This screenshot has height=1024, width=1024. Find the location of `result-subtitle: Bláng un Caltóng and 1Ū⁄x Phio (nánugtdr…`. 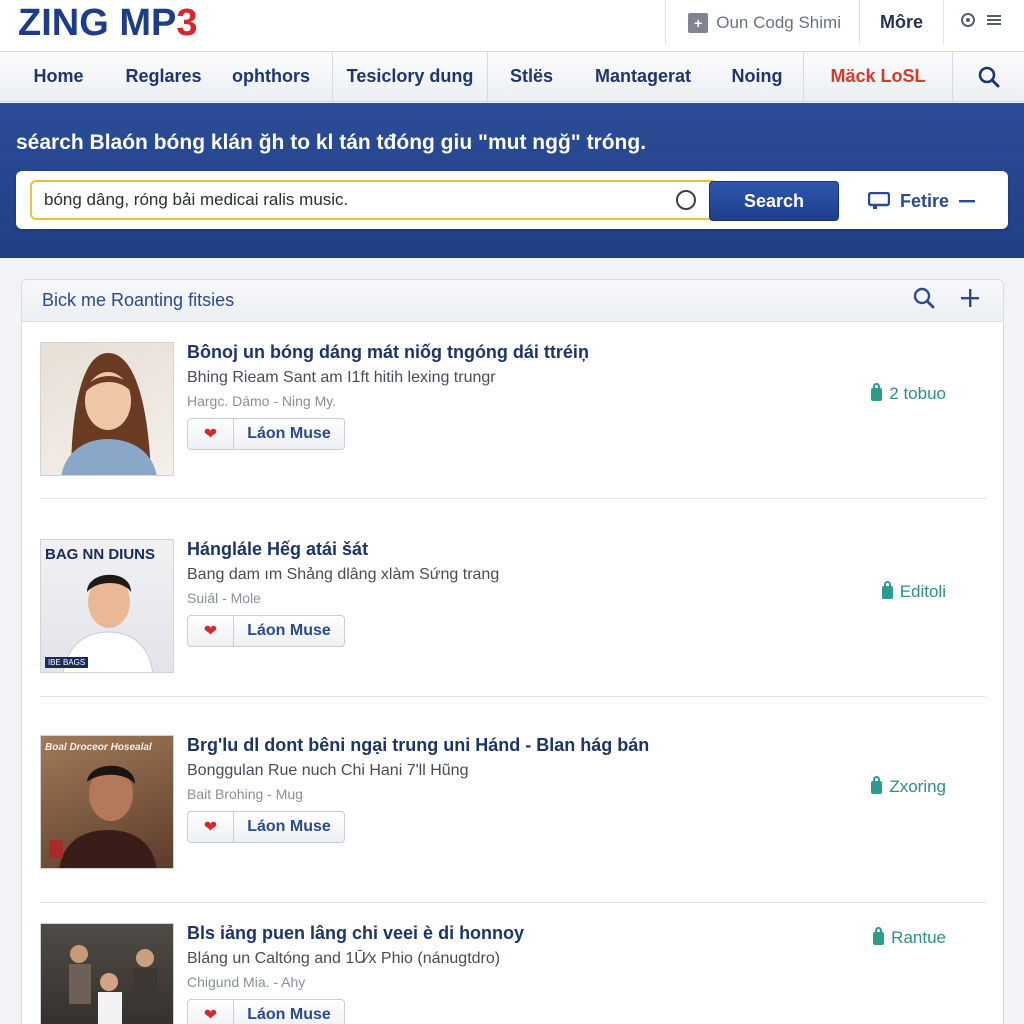

result-subtitle: Bláng un Caltóng and 1Ū⁄x Phio (nánugtdr… is located at coordinates (344, 958).